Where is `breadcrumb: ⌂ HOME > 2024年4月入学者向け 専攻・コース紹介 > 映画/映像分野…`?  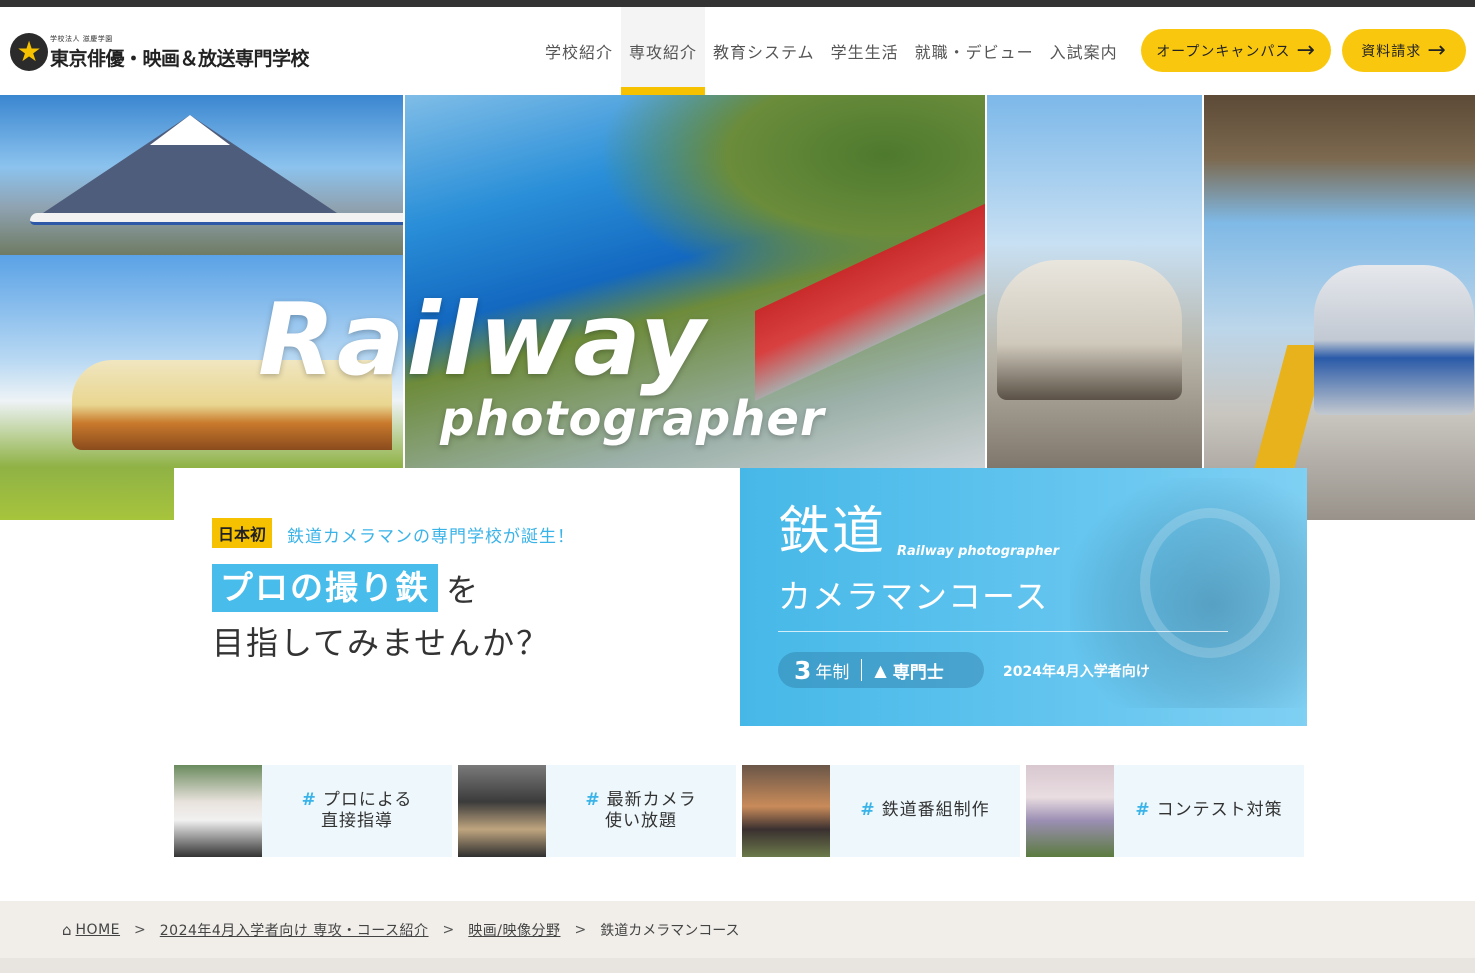
breadcrumb: ⌂ HOME > 2024年4月入学者向け 専攻・コース紹介 > 映画/映像分野… is located at coordinates (737, 929).